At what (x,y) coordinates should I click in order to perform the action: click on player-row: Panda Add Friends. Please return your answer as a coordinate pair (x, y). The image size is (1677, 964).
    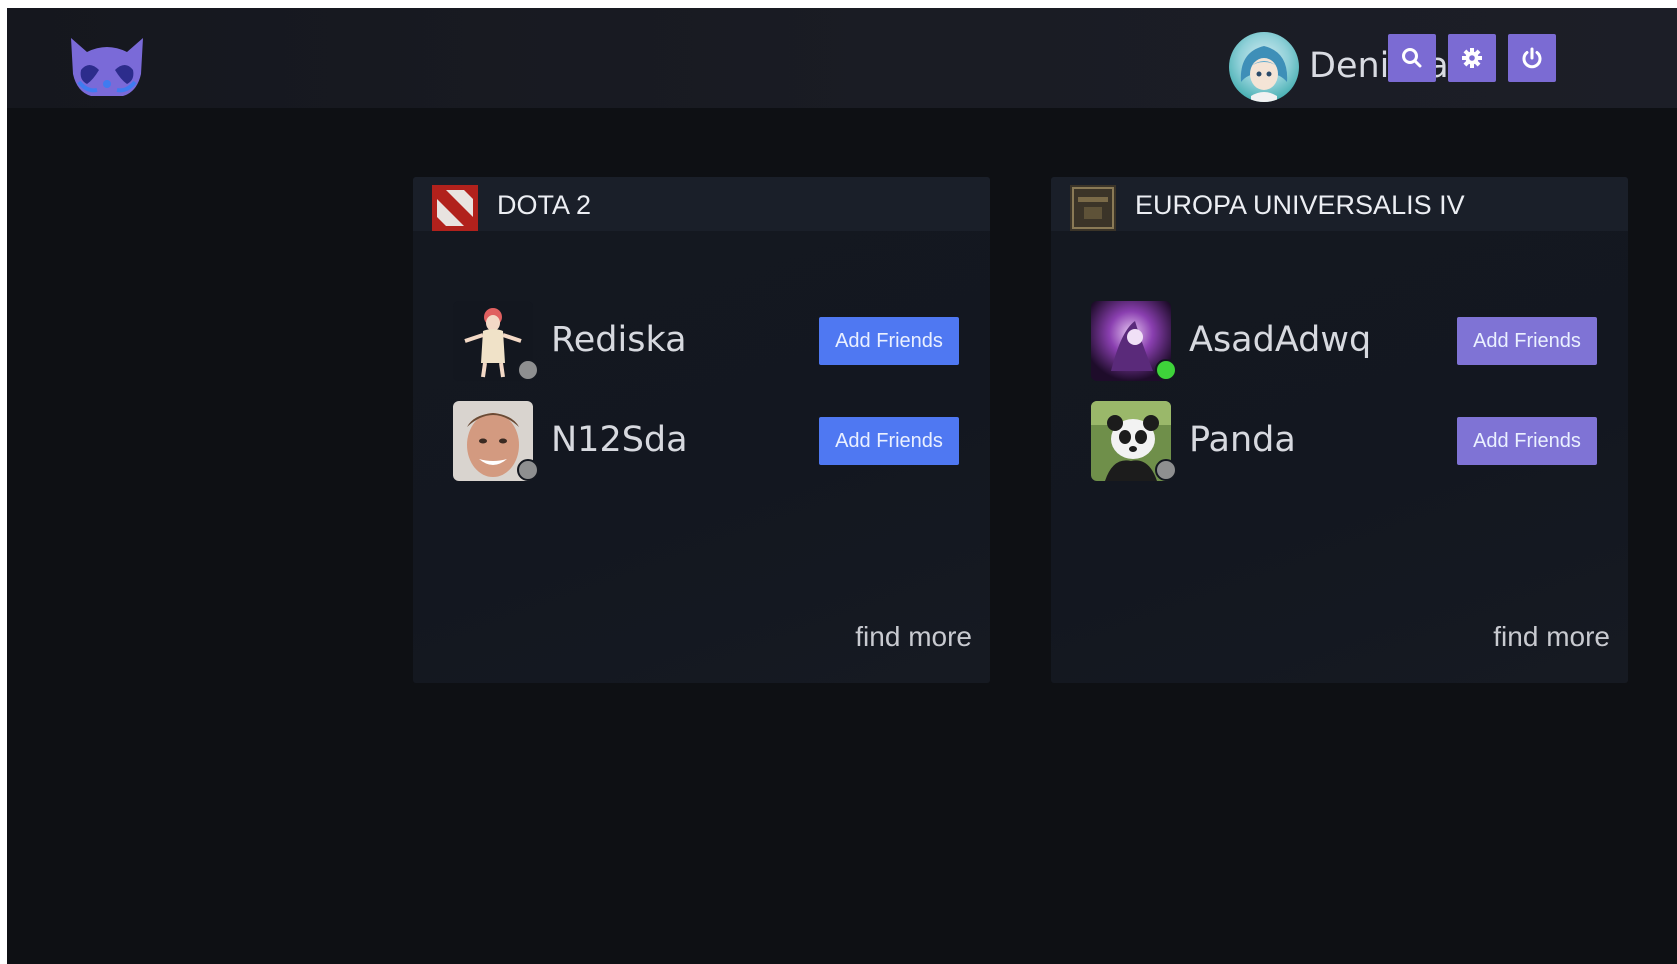
    Looking at the image, I should click on (1339, 441).